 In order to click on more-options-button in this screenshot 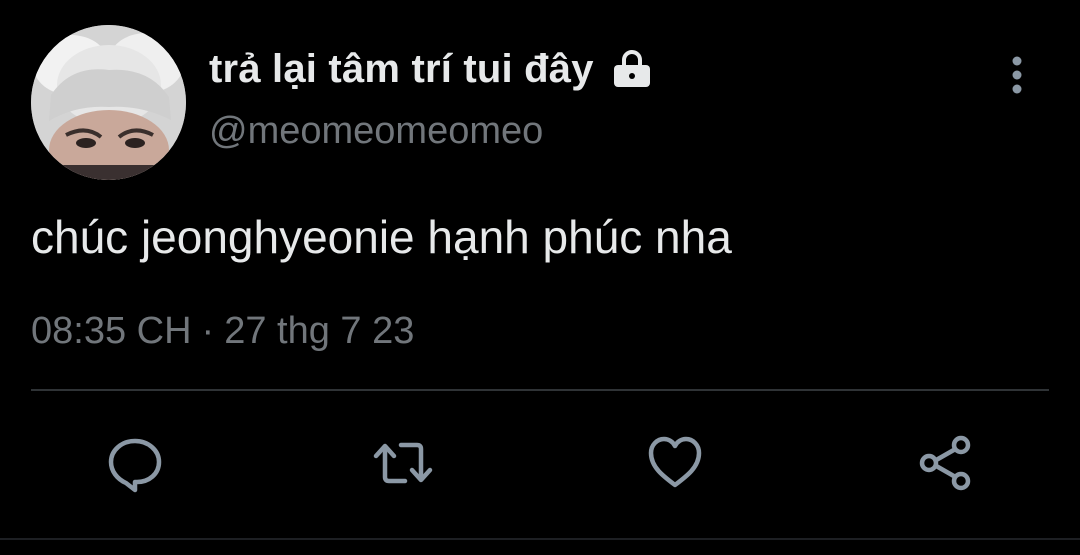, I will do `click(1017, 75)`.